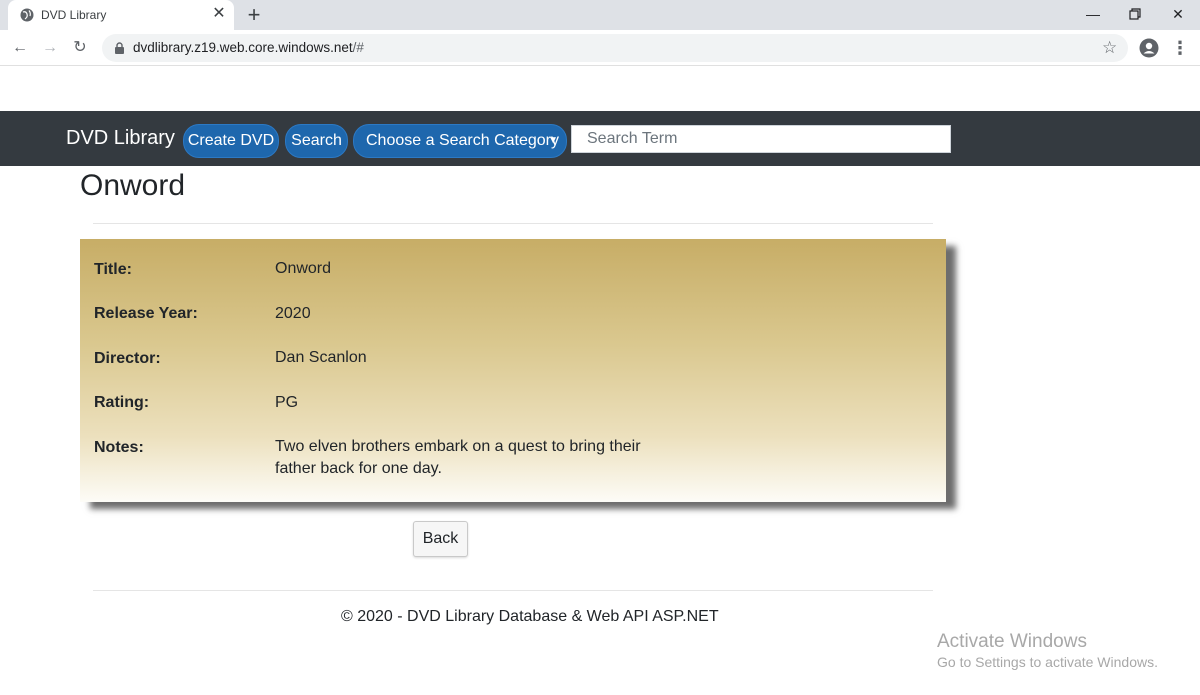 Image resolution: width=1200 pixels, height=695 pixels. What do you see at coordinates (248, 47) in the screenshot?
I see `url-text: dvdlibrary.z19.web.core.windows.net/#` at bounding box center [248, 47].